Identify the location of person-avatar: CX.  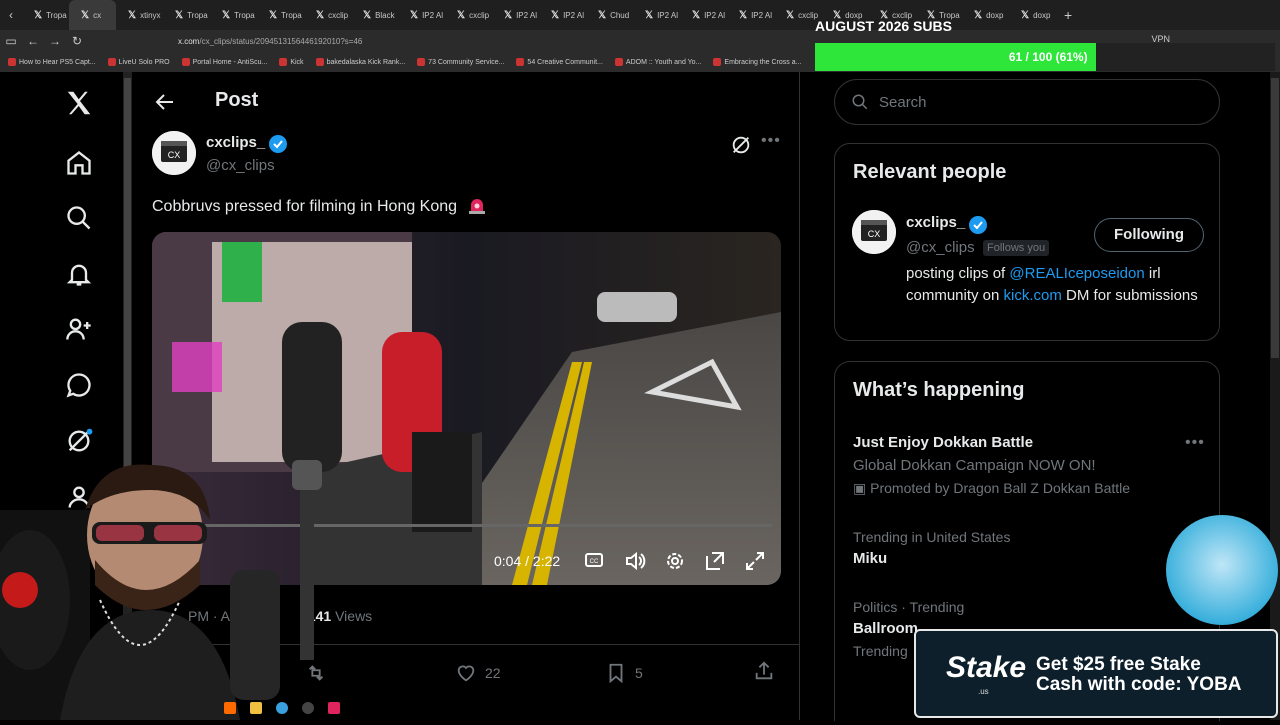
(874, 232).